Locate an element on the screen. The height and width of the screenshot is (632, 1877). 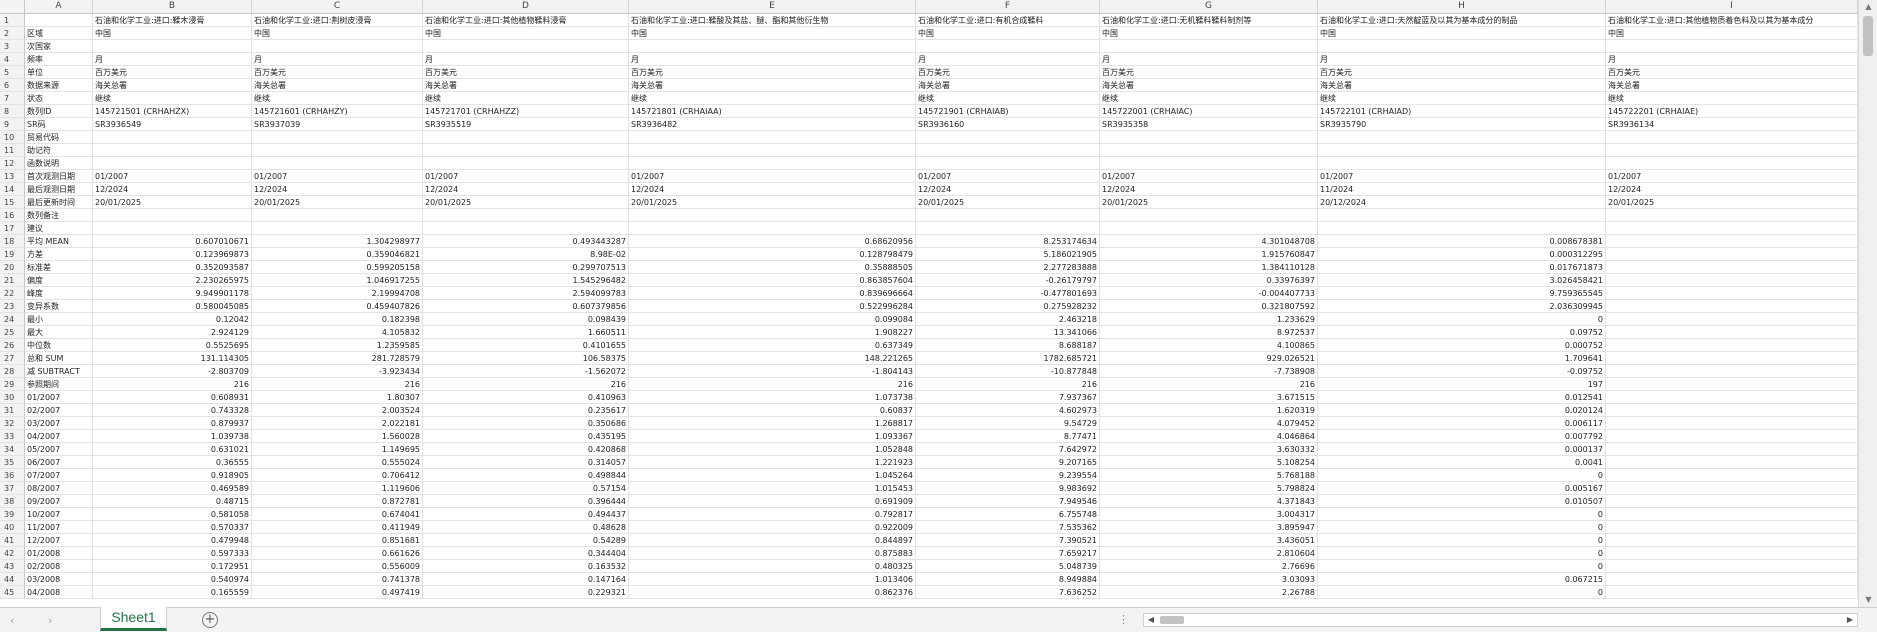
cell-e37: 1.015453 is located at coordinates (772, 488).